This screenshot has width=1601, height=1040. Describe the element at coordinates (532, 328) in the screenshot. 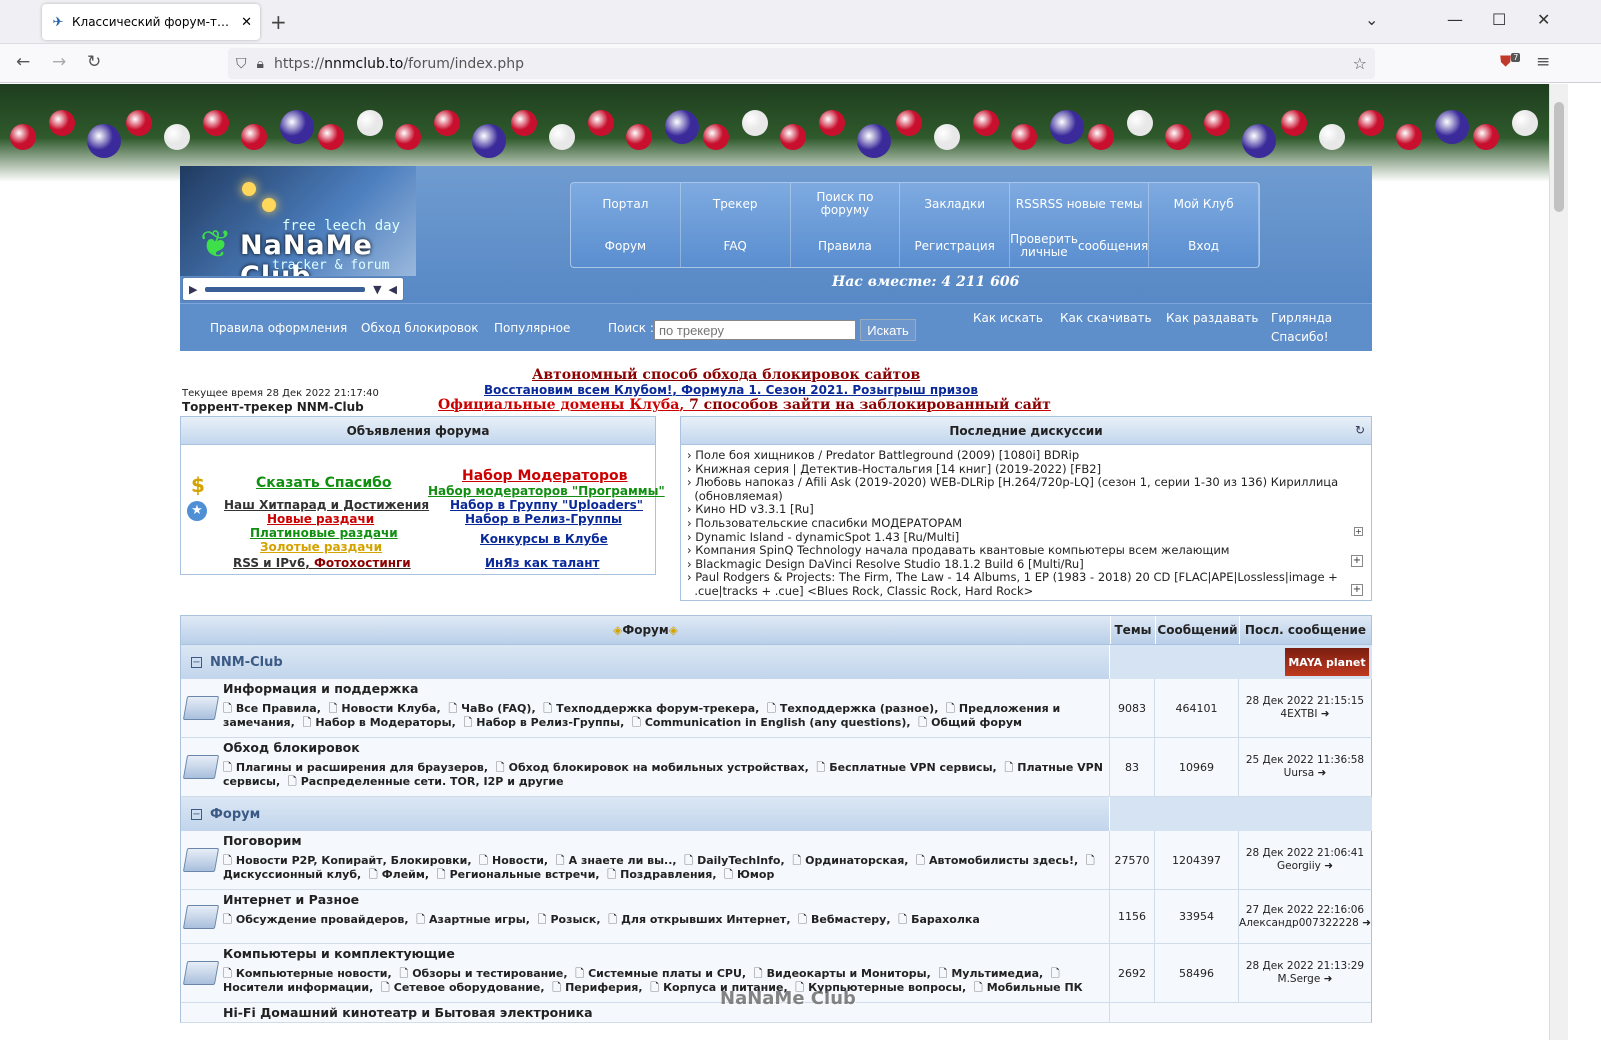

I see `link-popular: Популярное` at that location.